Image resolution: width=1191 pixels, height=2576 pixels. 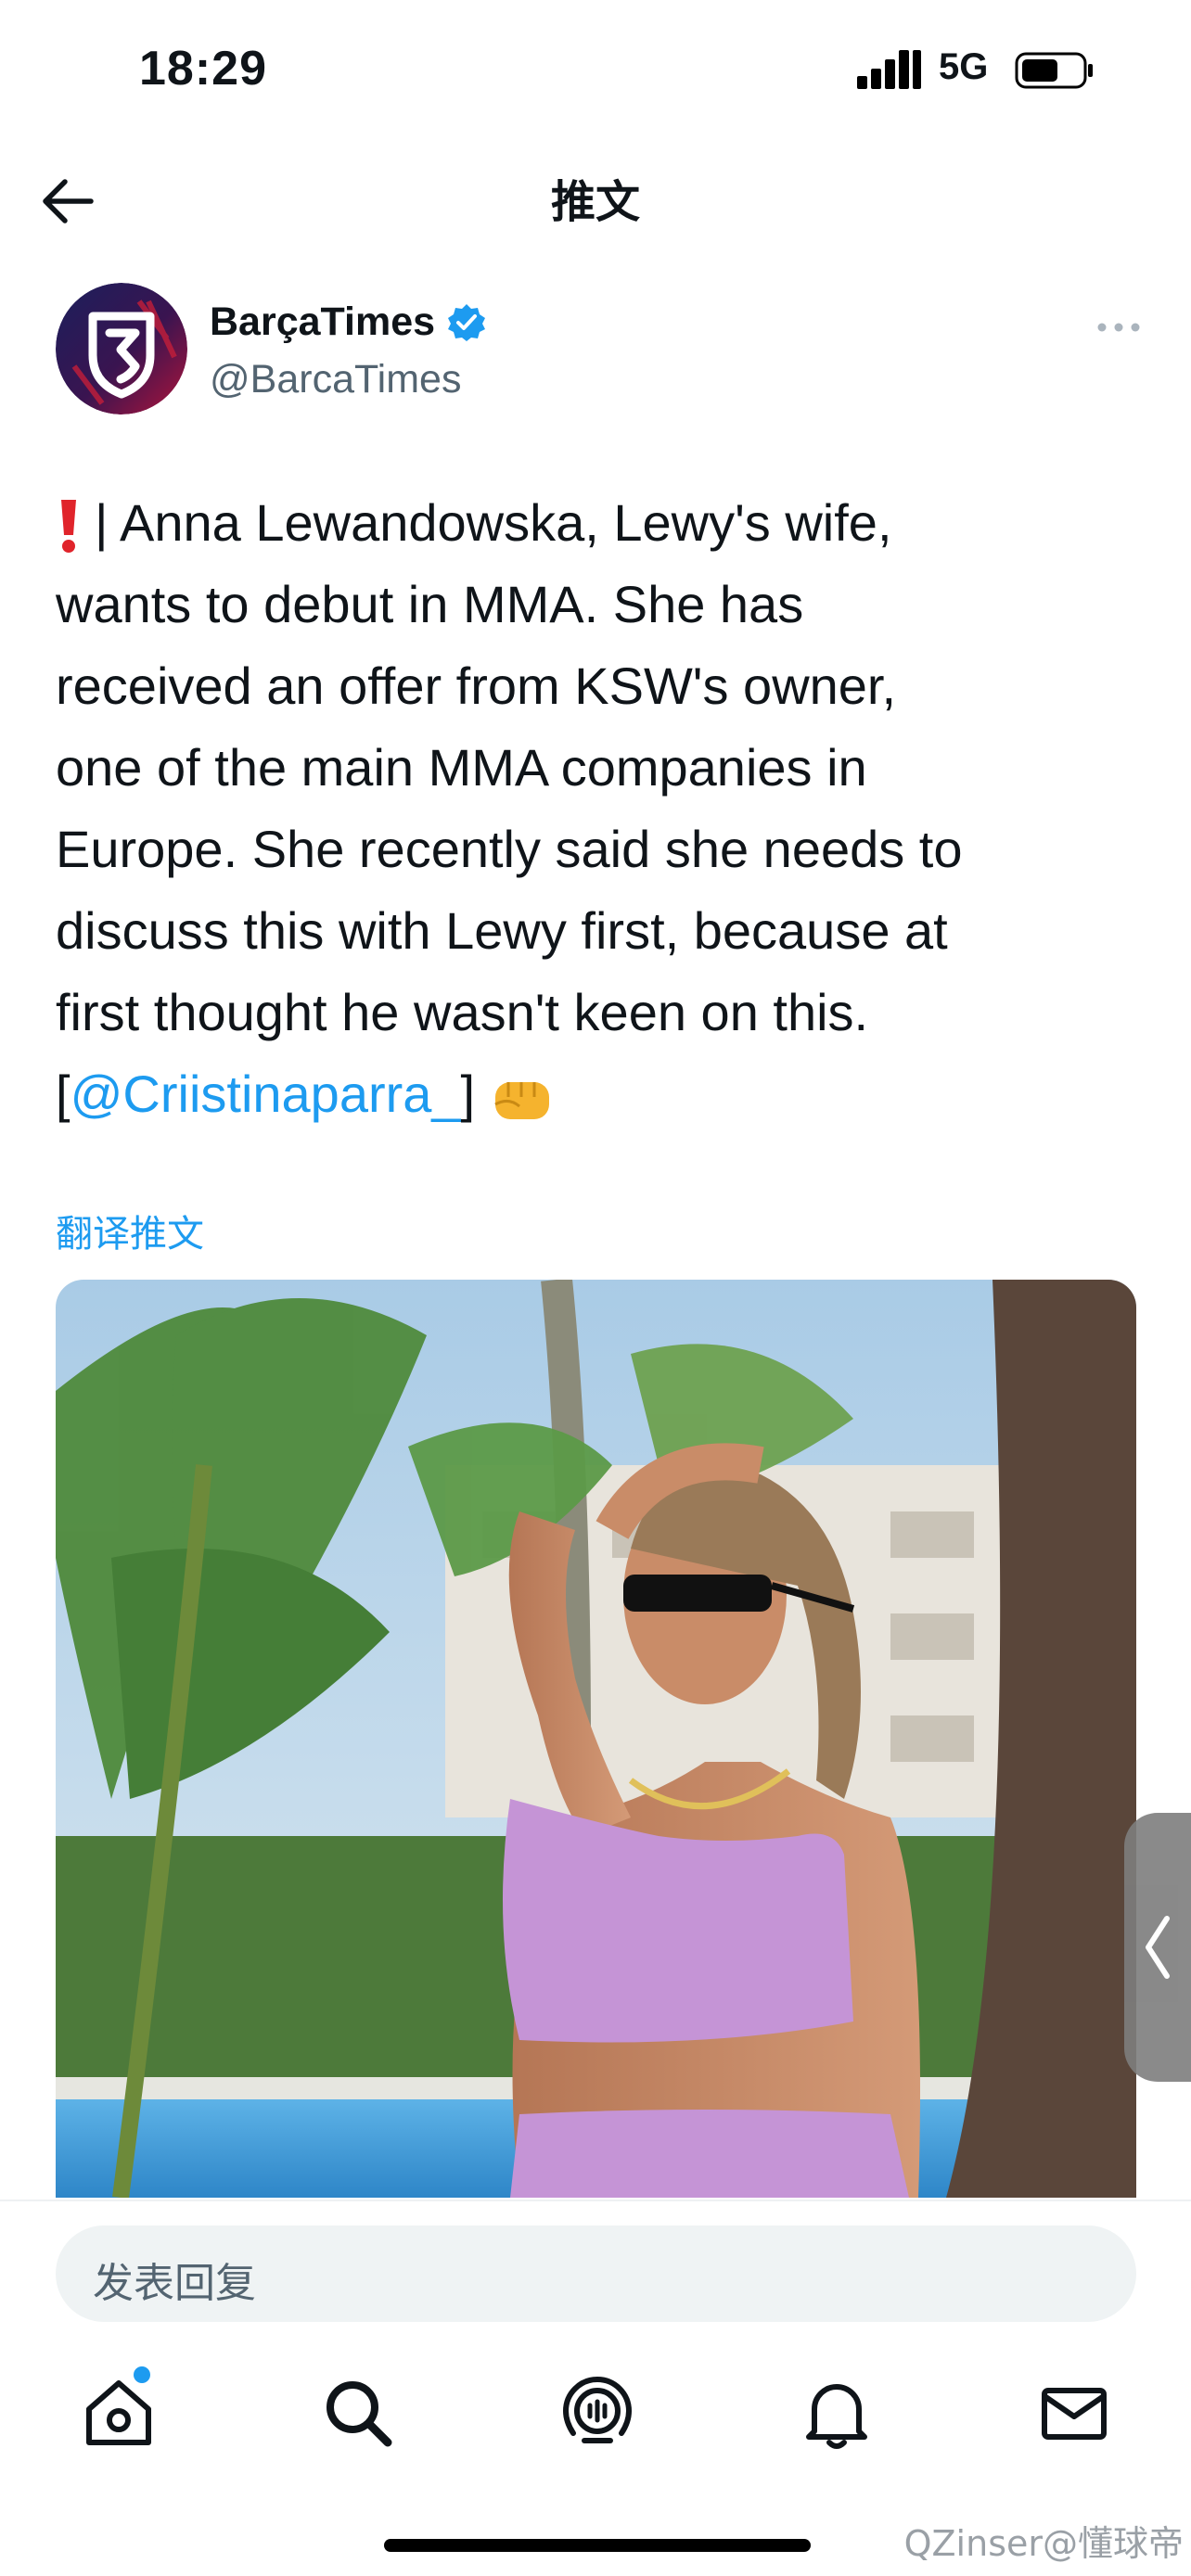 I want to click on tab-messages, so click(x=1074, y=2412).